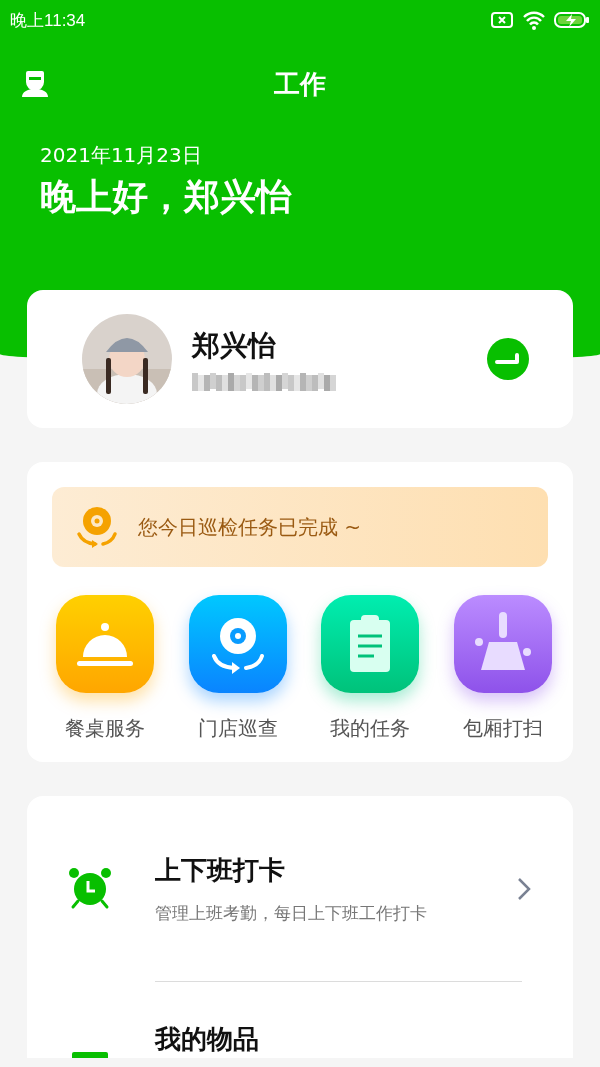  What do you see at coordinates (121, 155) in the screenshot?
I see `date-text: 2021年11月23日` at bounding box center [121, 155].